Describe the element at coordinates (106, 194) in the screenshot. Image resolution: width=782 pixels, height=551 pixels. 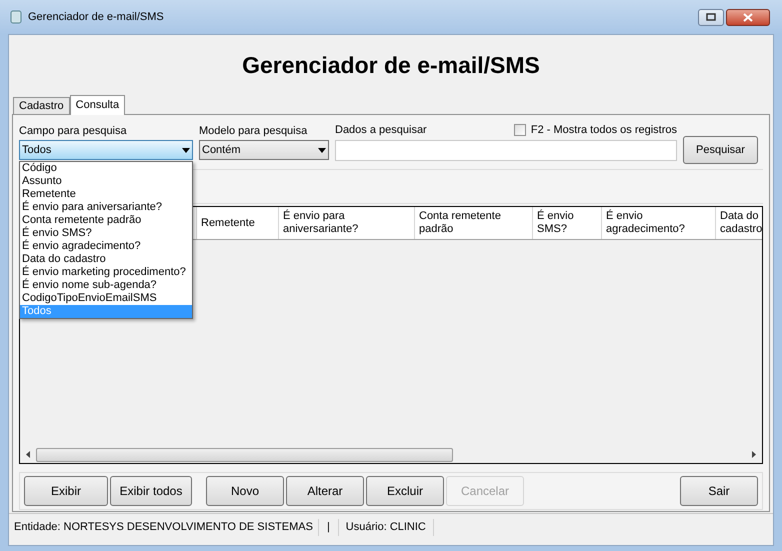
I see `dropdown-option: Remetente` at that location.